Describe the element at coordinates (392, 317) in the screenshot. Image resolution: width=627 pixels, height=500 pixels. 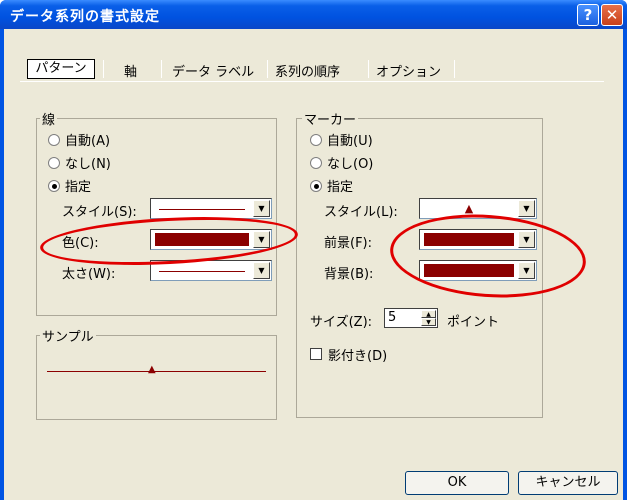
I see `marker-size-value: 5` at that location.